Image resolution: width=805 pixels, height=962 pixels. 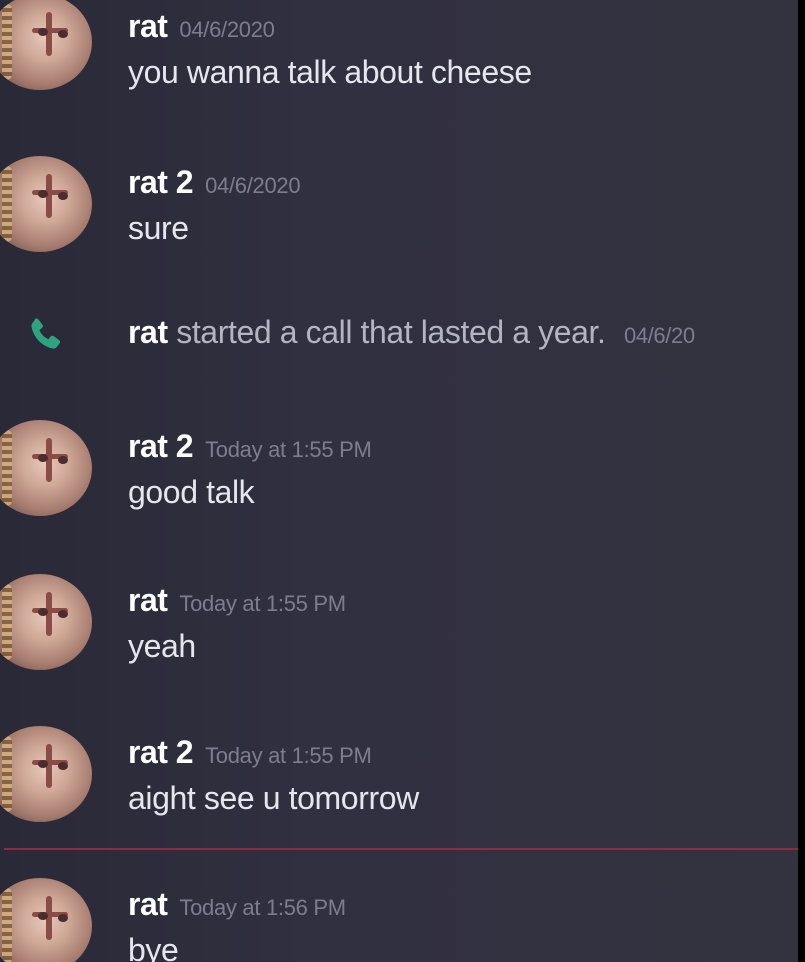 What do you see at coordinates (273, 798) in the screenshot?
I see `message-text: aight see u tomorrow` at bounding box center [273, 798].